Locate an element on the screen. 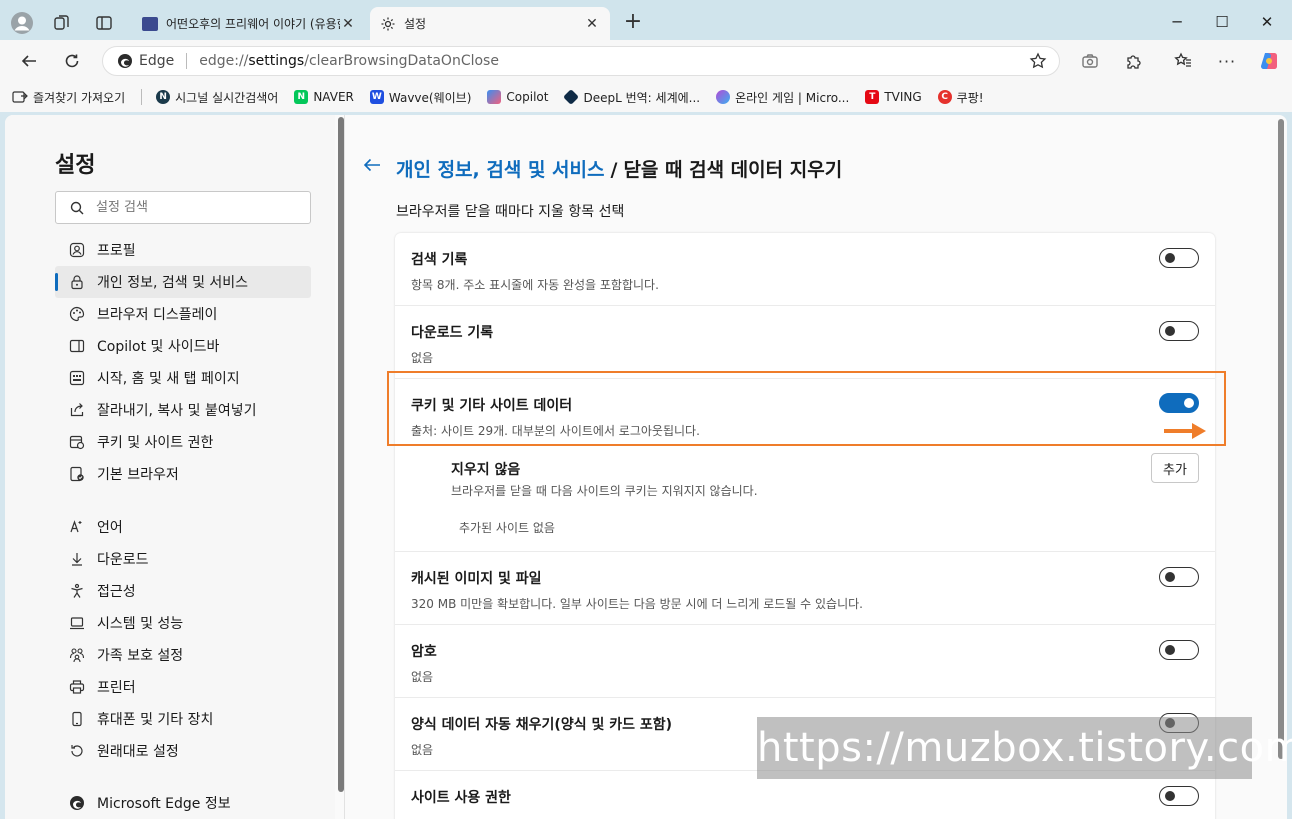 The height and width of the screenshot is (819, 1292). phone-icon is located at coordinates (77, 719).